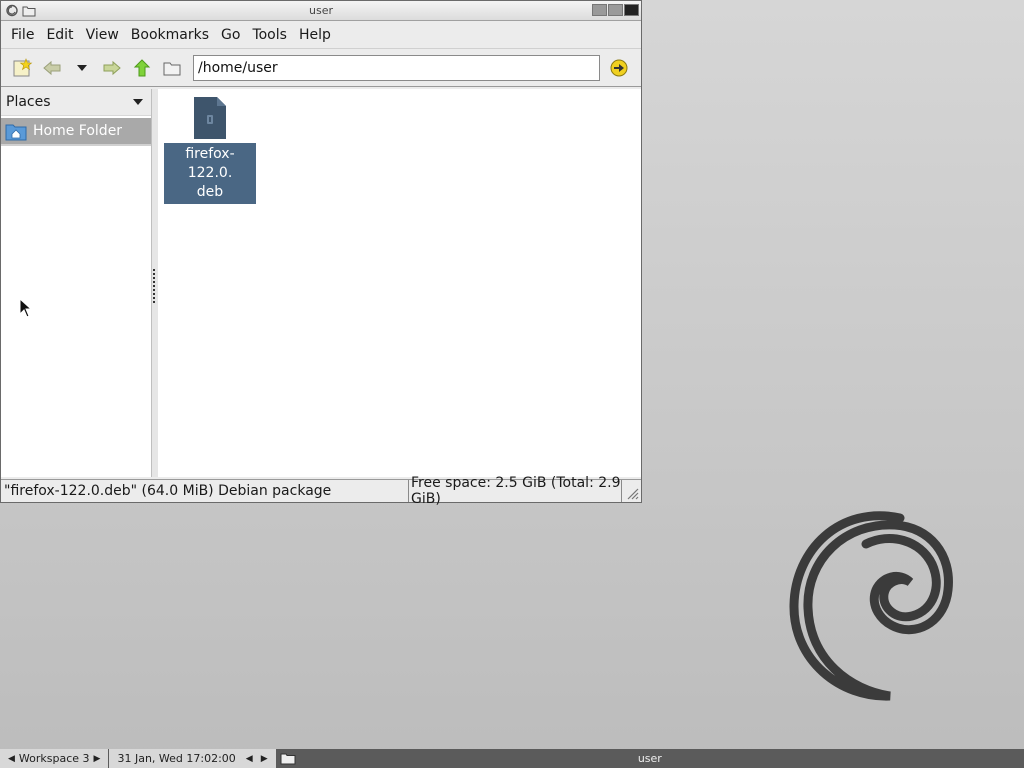 This screenshot has width=1024, height=768. I want to click on places-header: Places, so click(76, 102).